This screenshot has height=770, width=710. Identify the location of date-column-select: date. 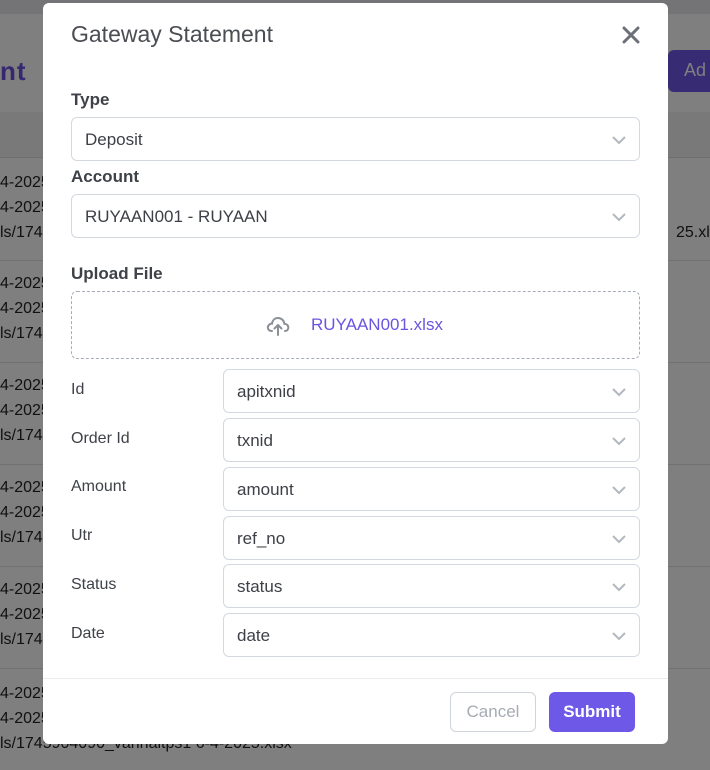
(431, 635).